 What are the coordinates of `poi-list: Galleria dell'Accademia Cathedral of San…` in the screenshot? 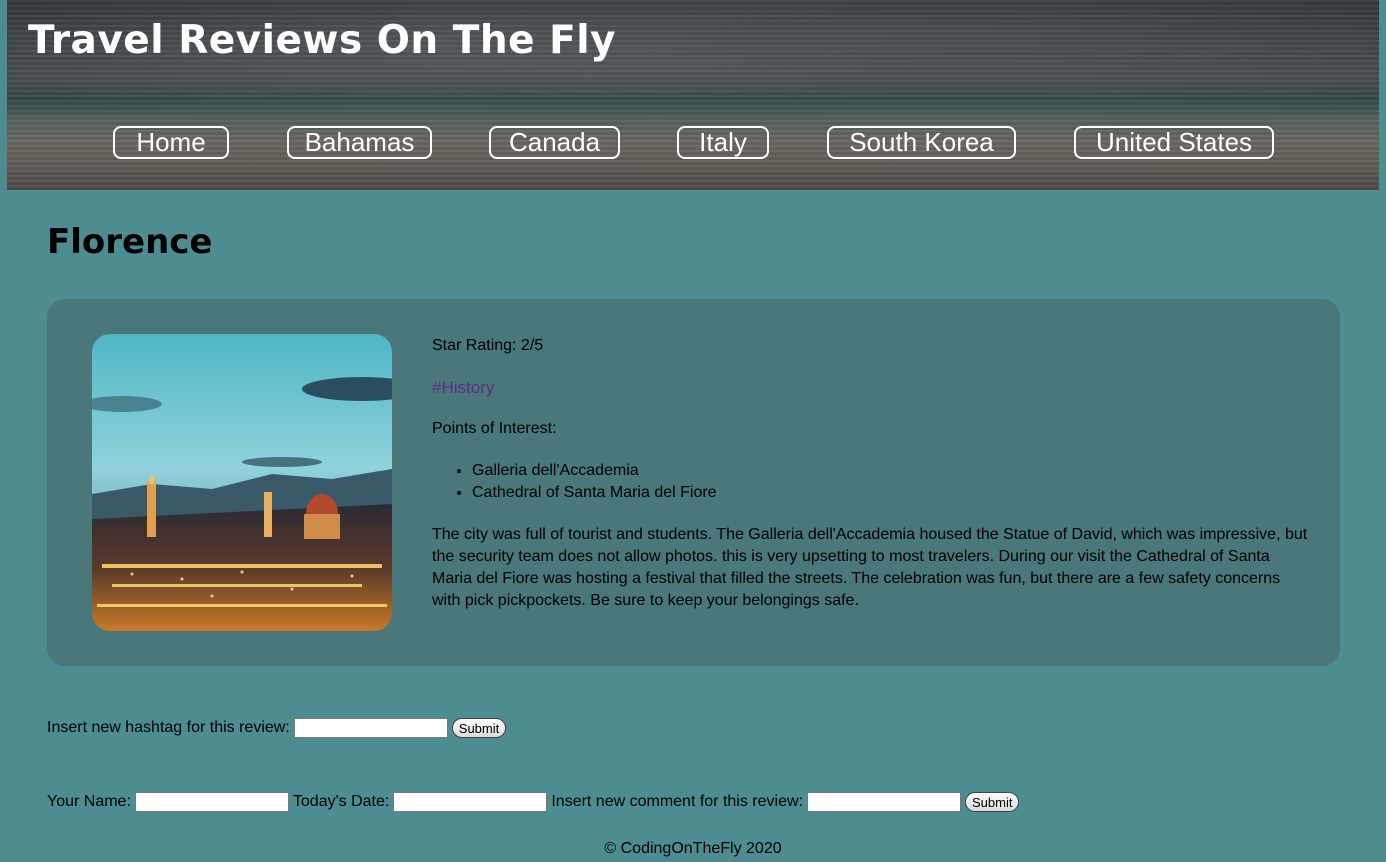 It's located at (872, 482).